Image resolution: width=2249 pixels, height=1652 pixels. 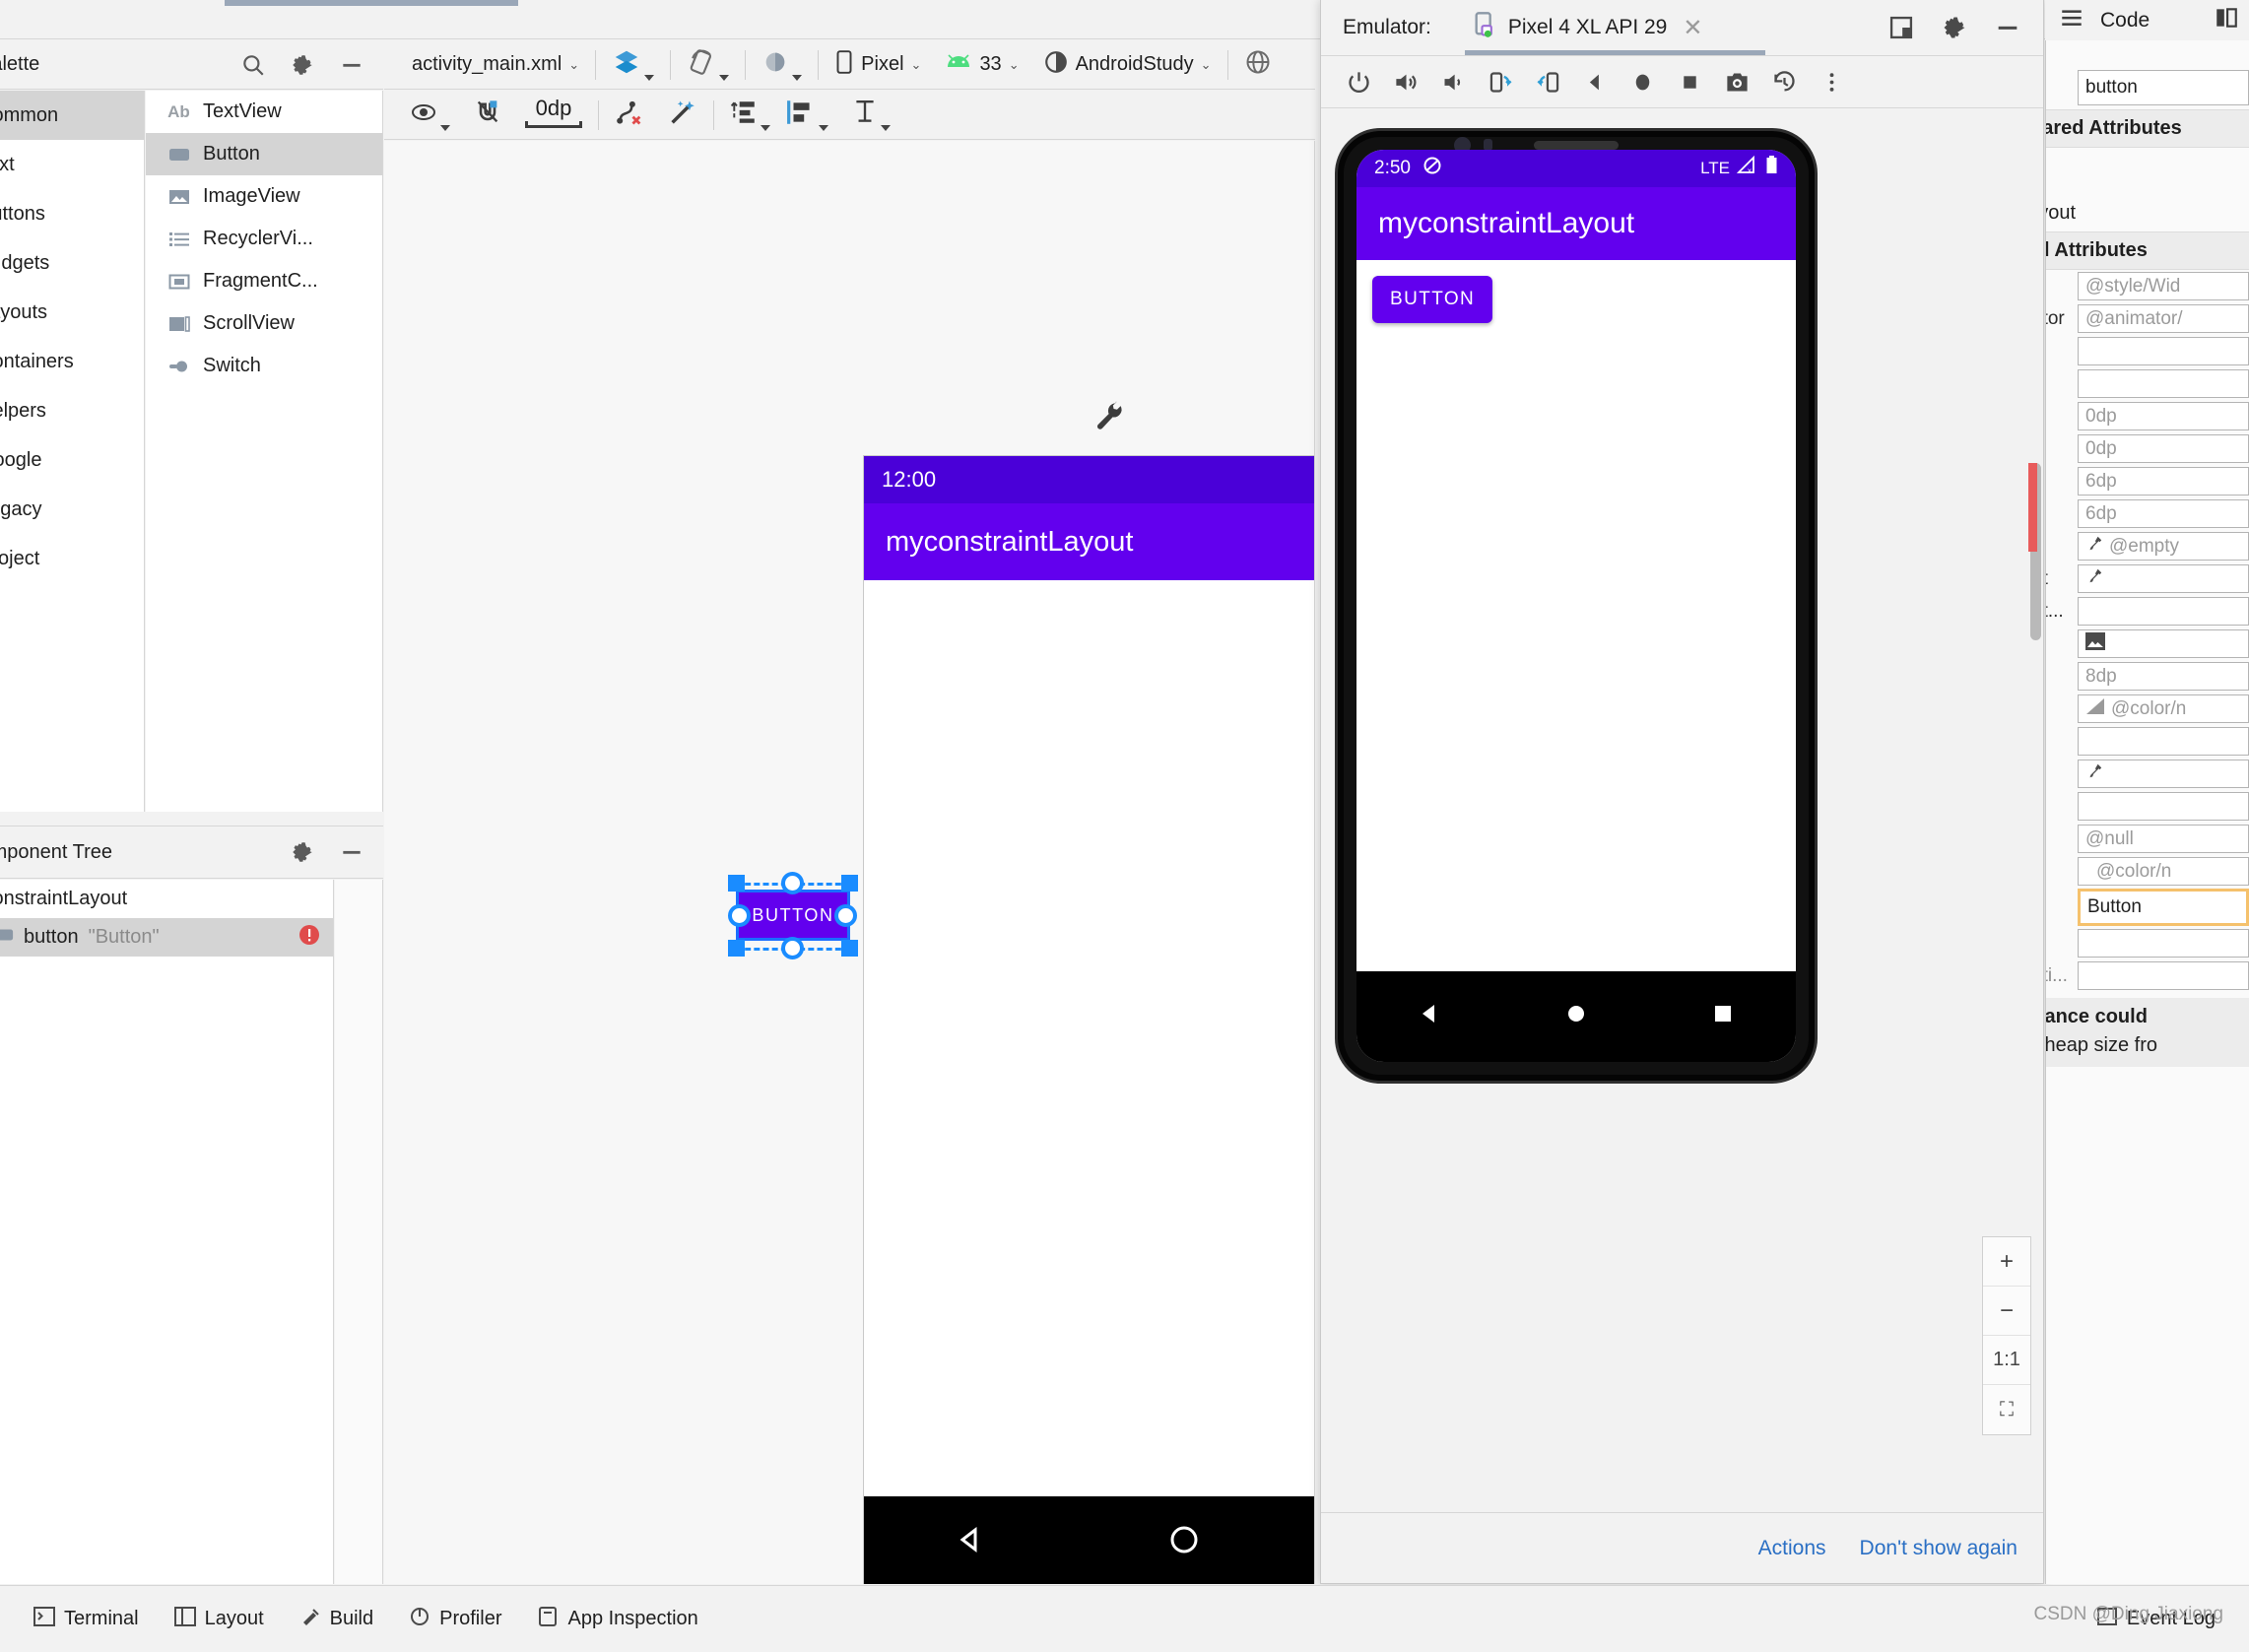 I want to click on rotate-left-button, so click(x=1500, y=81).